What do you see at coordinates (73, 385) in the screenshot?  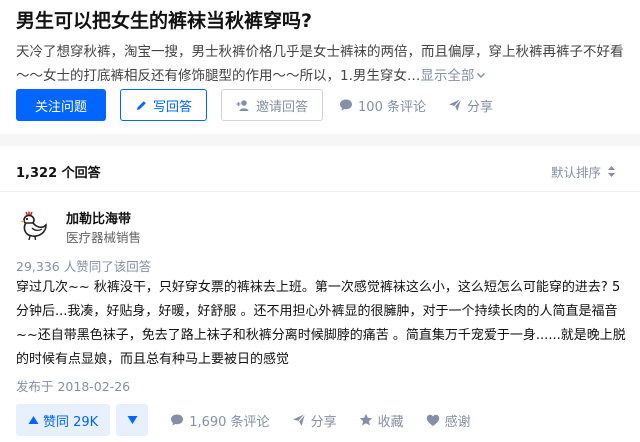 I see `publish-date: 发布于 2018-02-26` at bounding box center [73, 385].